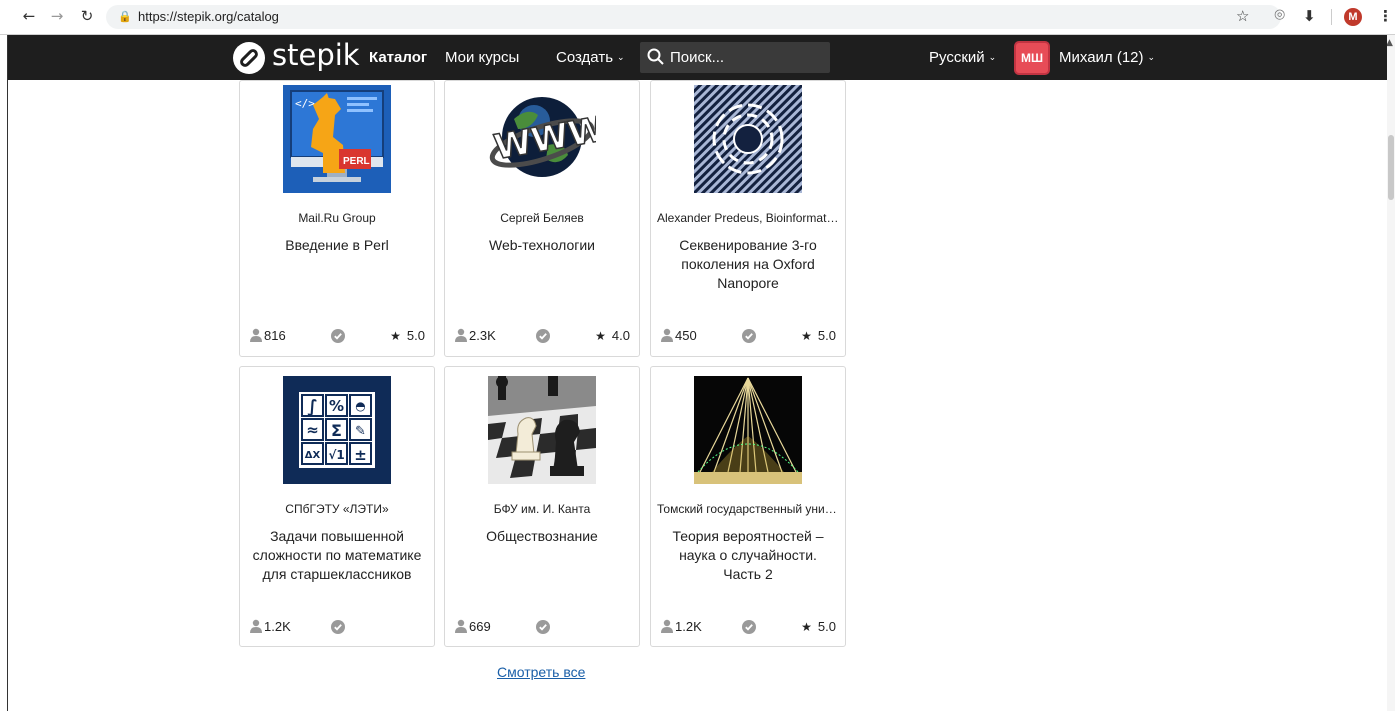 Image resolution: width=1395 pixels, height=711 pixels. I want to click on learners-value: 816, so click(275, 335).